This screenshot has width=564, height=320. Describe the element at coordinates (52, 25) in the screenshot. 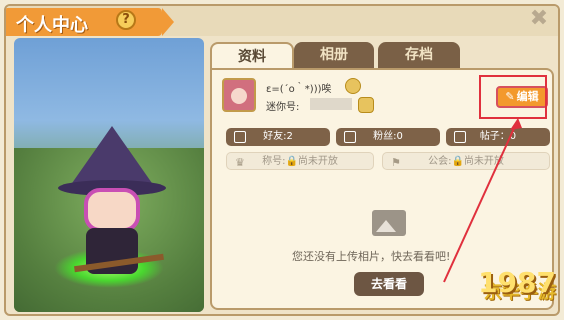

I see `window-title: 个人中心` at that location.